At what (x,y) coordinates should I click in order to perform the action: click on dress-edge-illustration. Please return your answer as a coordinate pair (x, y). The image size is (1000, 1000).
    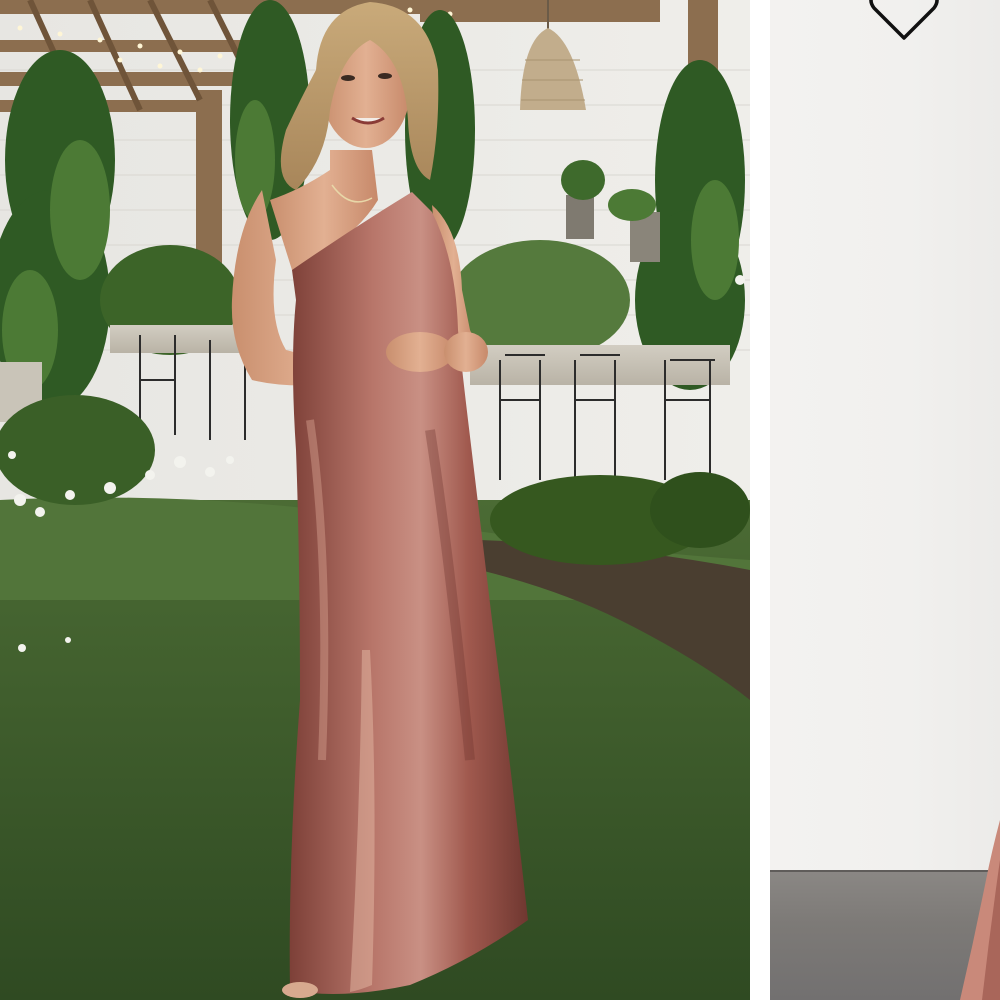
    Looking at the image, I should click on (980, 910).